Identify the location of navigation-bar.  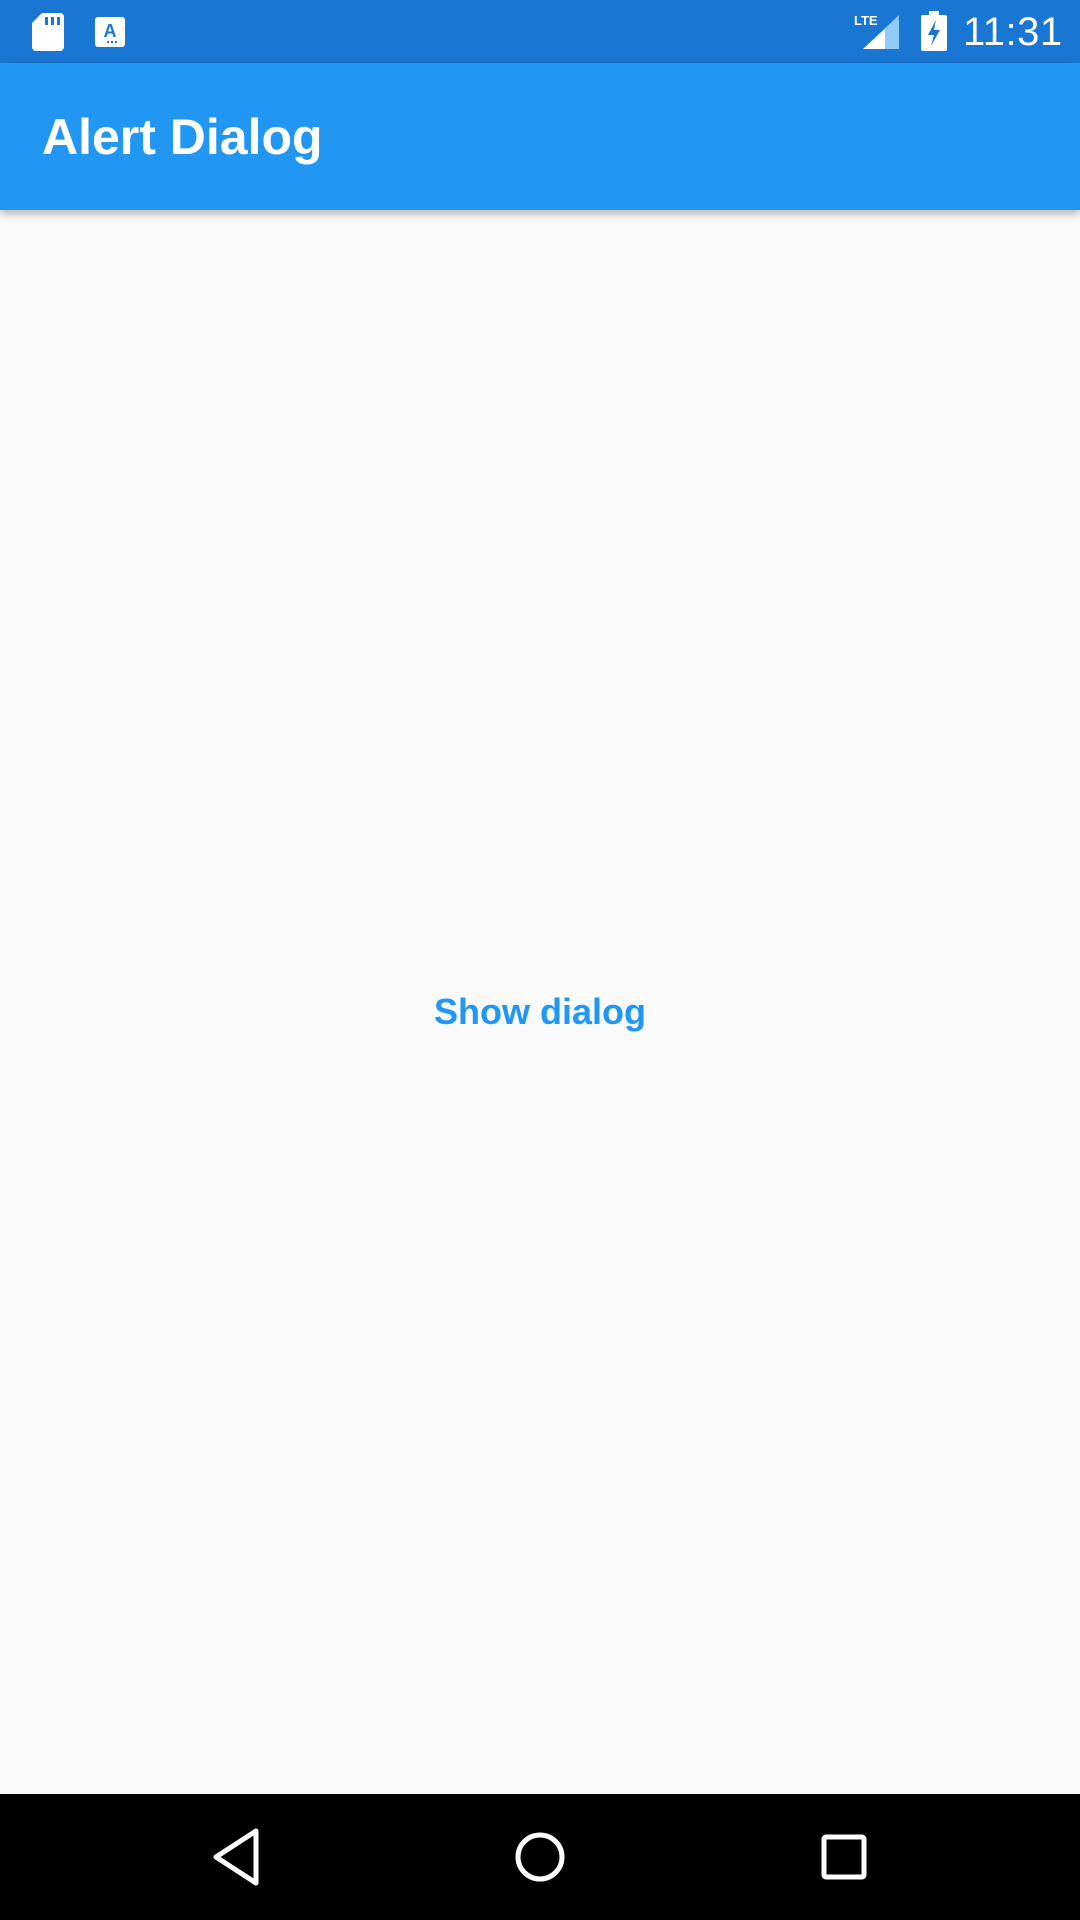
(540, 1857).